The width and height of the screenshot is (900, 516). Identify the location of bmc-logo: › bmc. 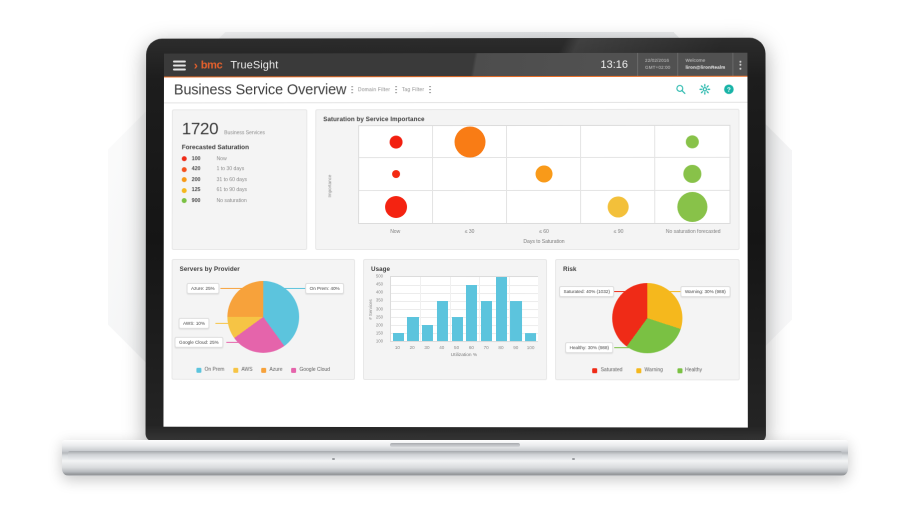
(208, 66).